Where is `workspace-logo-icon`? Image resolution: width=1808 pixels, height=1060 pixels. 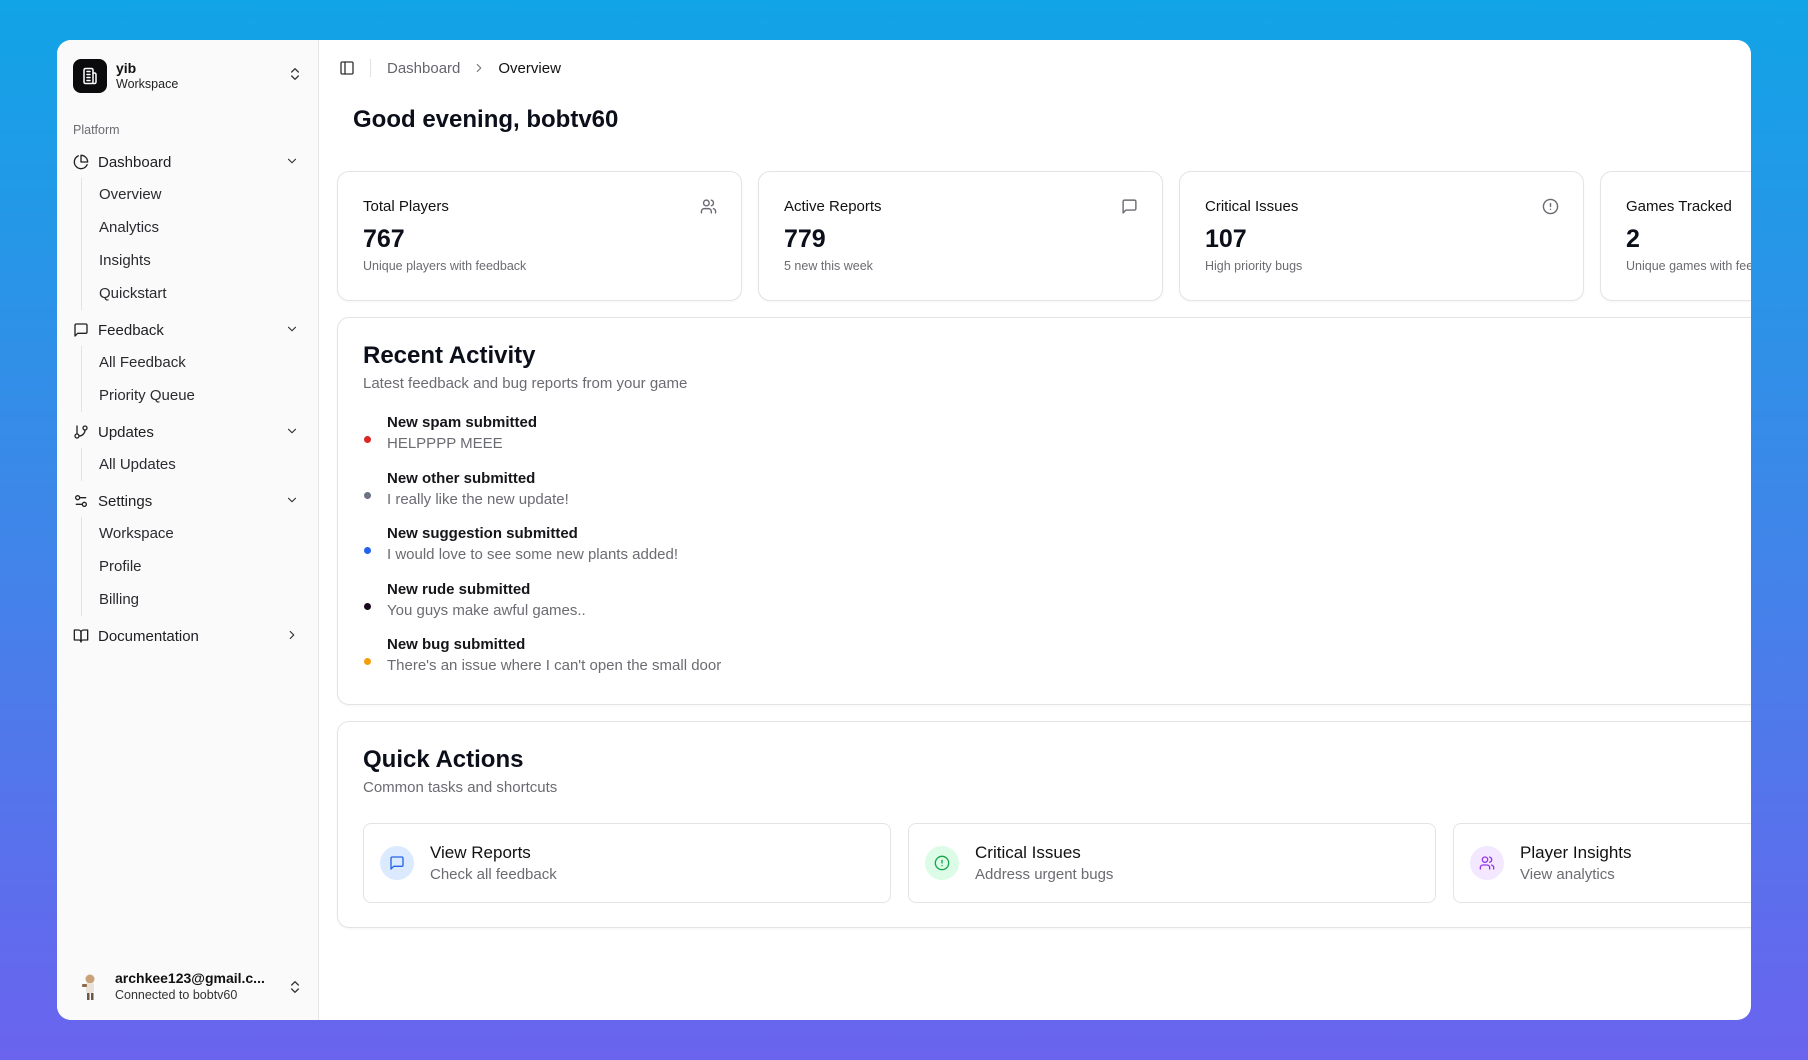
workspace-logo-icon is located at coordinates (90, 76).